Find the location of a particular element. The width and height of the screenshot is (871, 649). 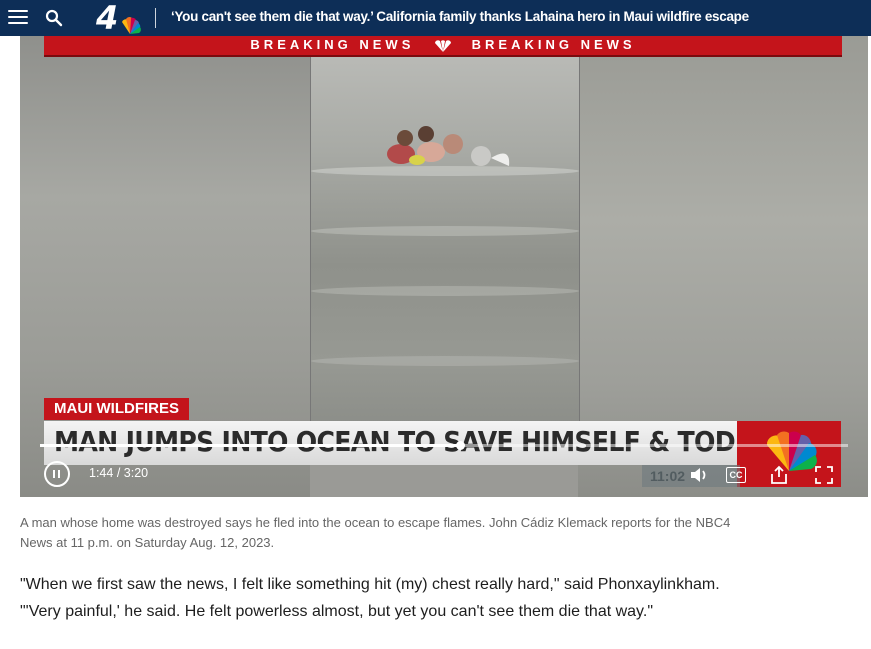

peacock-icon is located at coordinates (443, 45).